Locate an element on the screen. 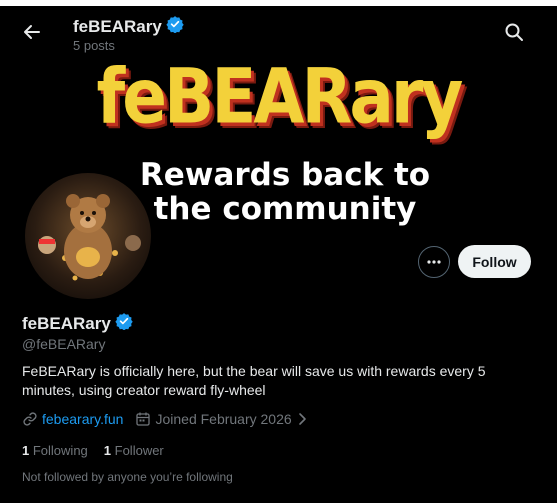 The width and height of the screenshot is (557, 503). avatar is located at coordinates (88, 236).